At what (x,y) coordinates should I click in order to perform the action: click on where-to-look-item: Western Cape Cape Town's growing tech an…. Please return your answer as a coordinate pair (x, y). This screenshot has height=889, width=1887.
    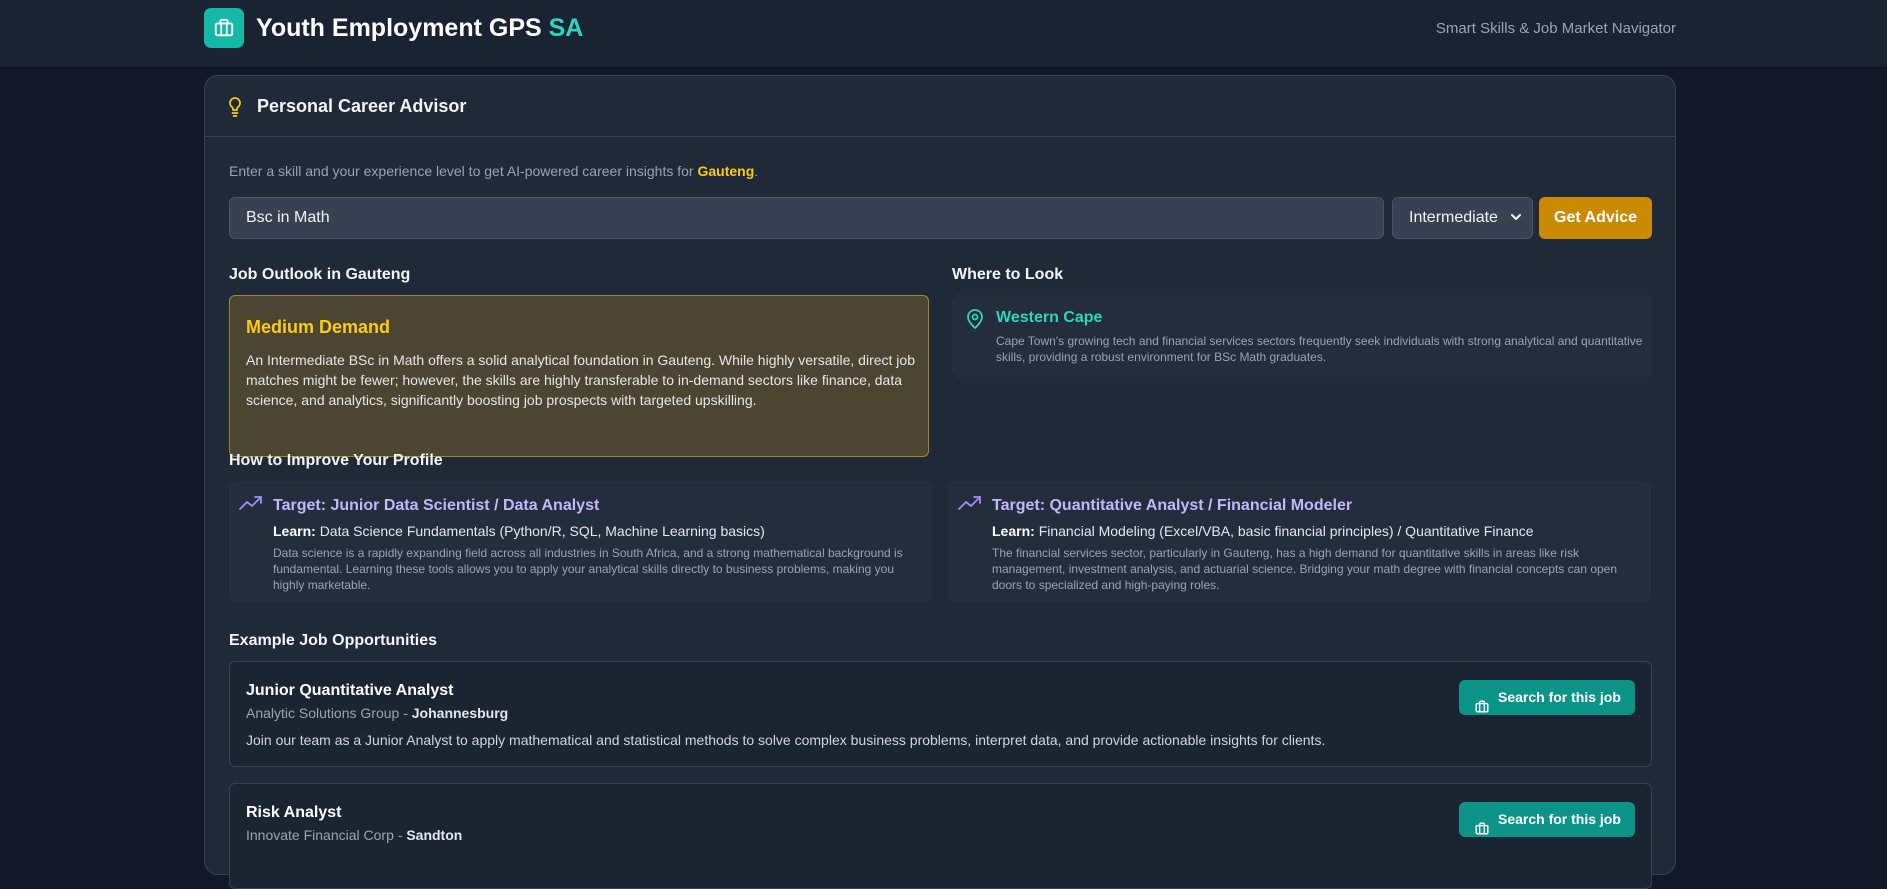
    Looking at the image, I should click on (1302, 336).